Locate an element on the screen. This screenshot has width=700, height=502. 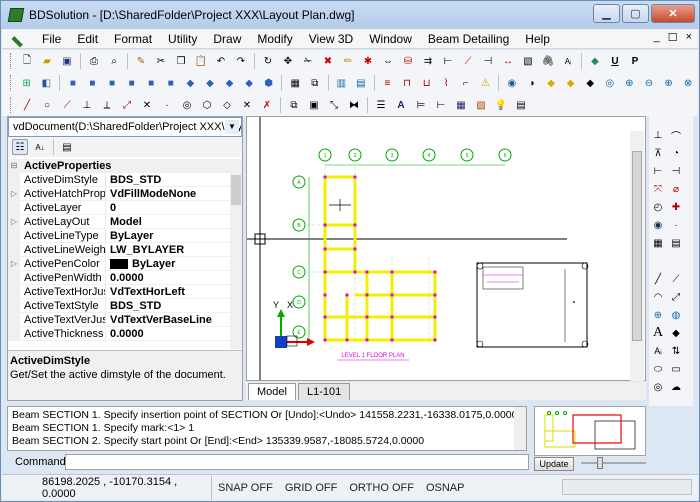
property-row: ActivePenWidth 0.0000 is located at coordinates (125, 278).